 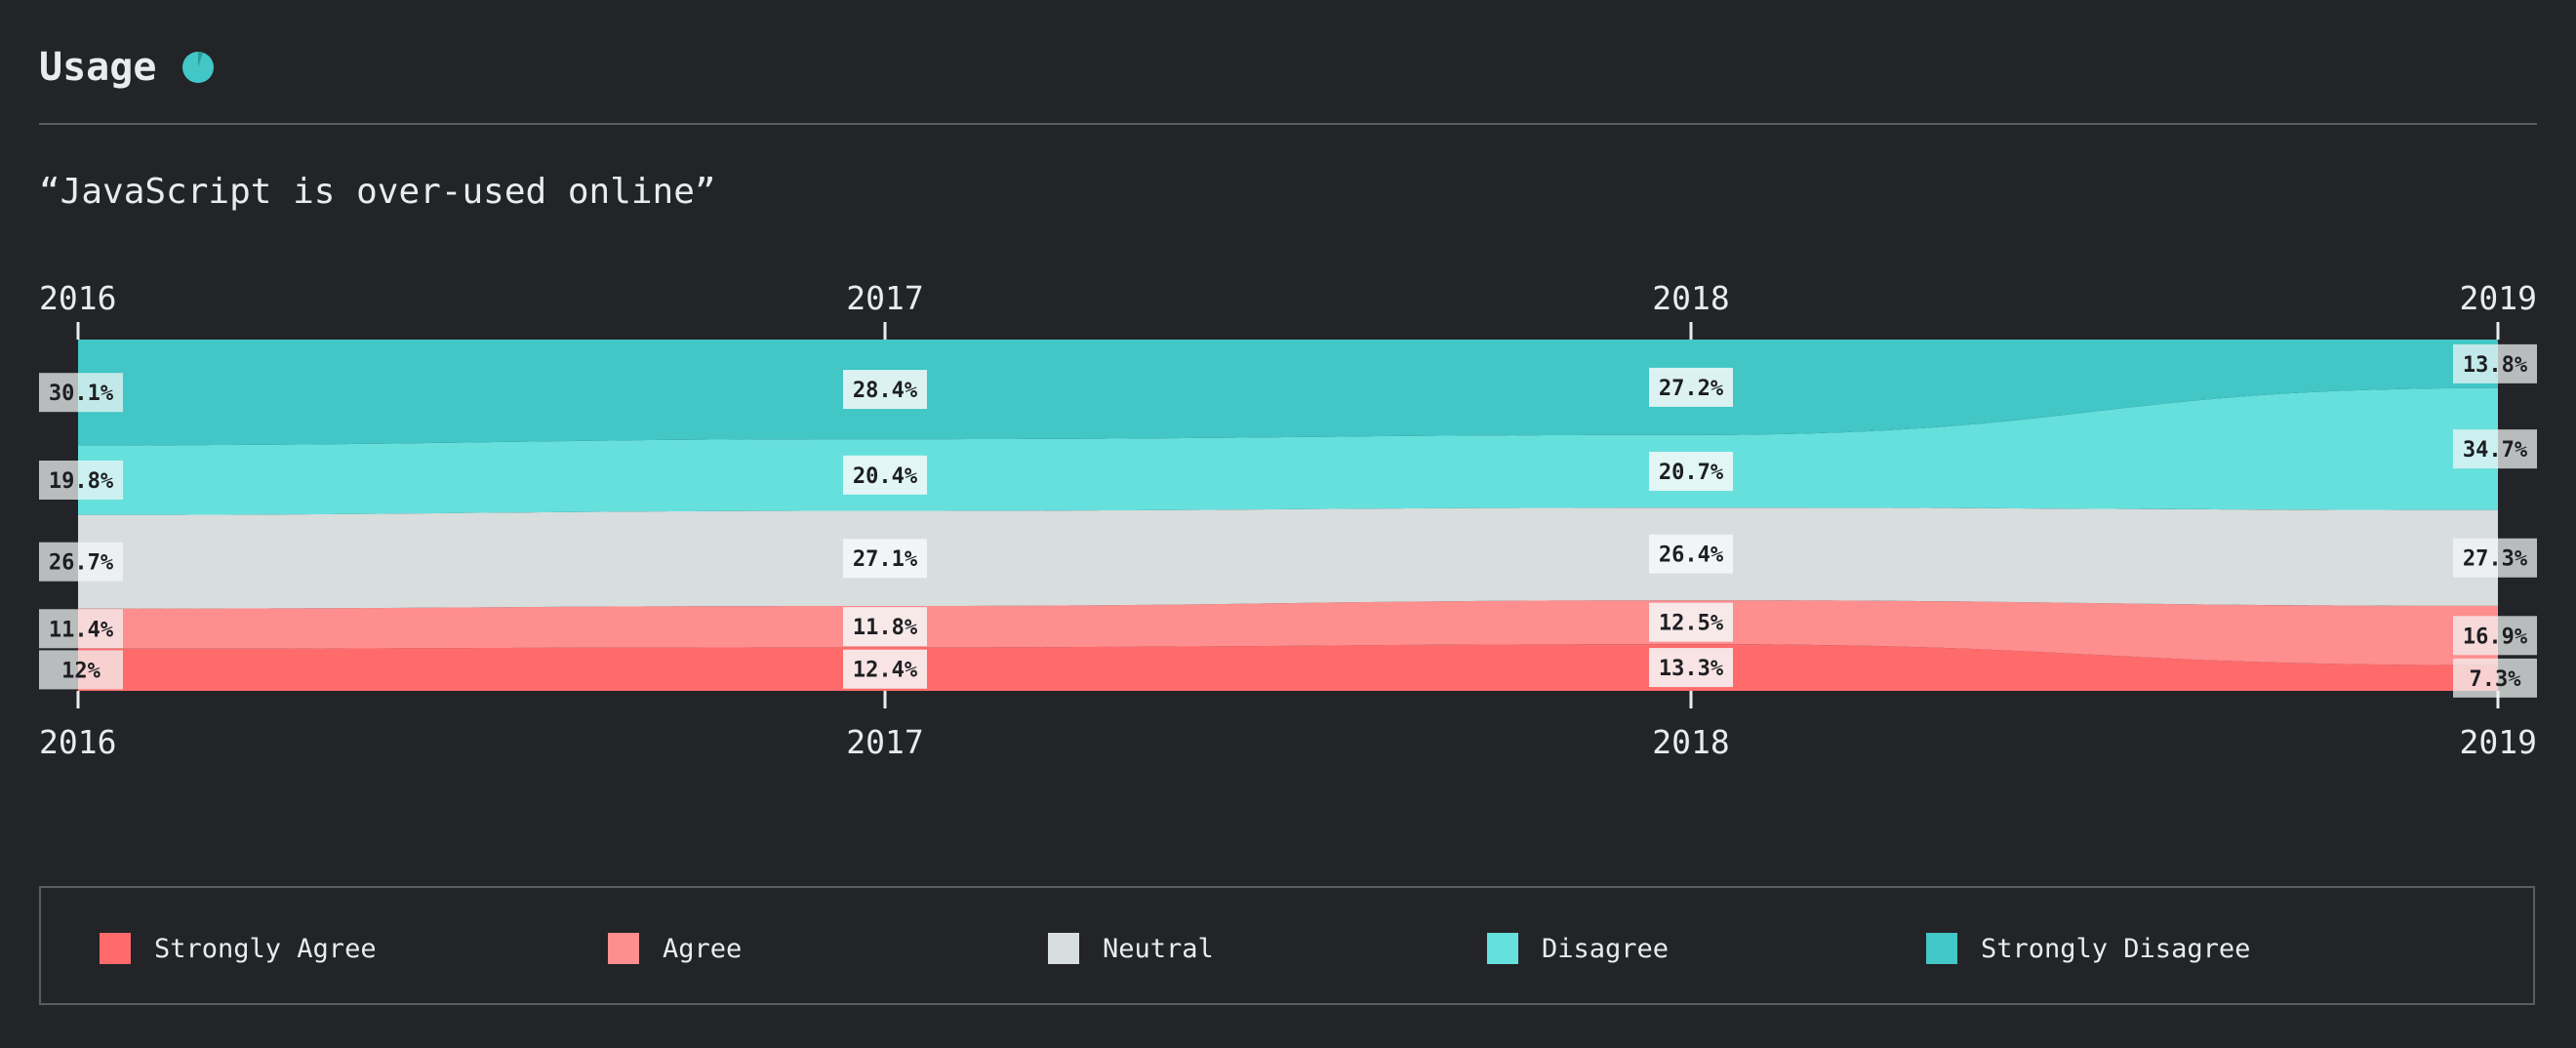 I want to click on data-label-text: 20.7%, so click(x=1691, y=473).